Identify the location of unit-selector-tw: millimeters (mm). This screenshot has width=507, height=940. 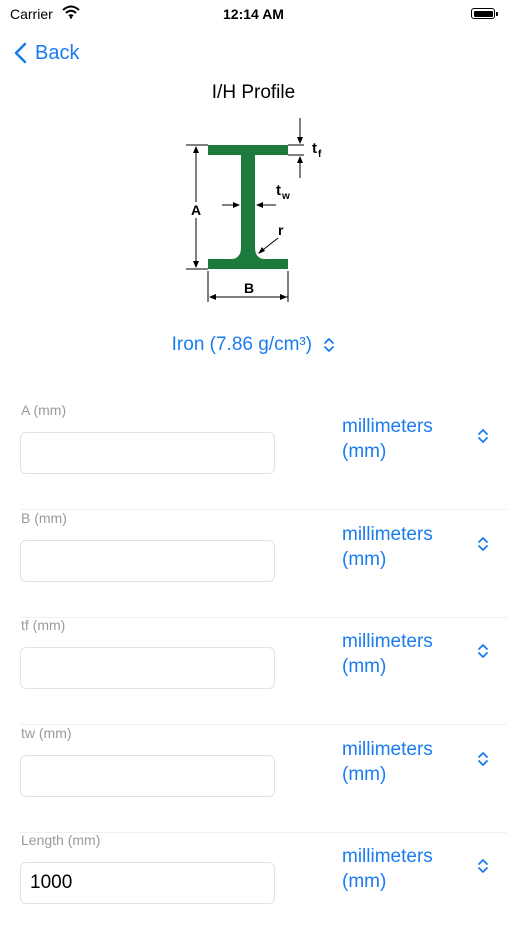
(402, 762).